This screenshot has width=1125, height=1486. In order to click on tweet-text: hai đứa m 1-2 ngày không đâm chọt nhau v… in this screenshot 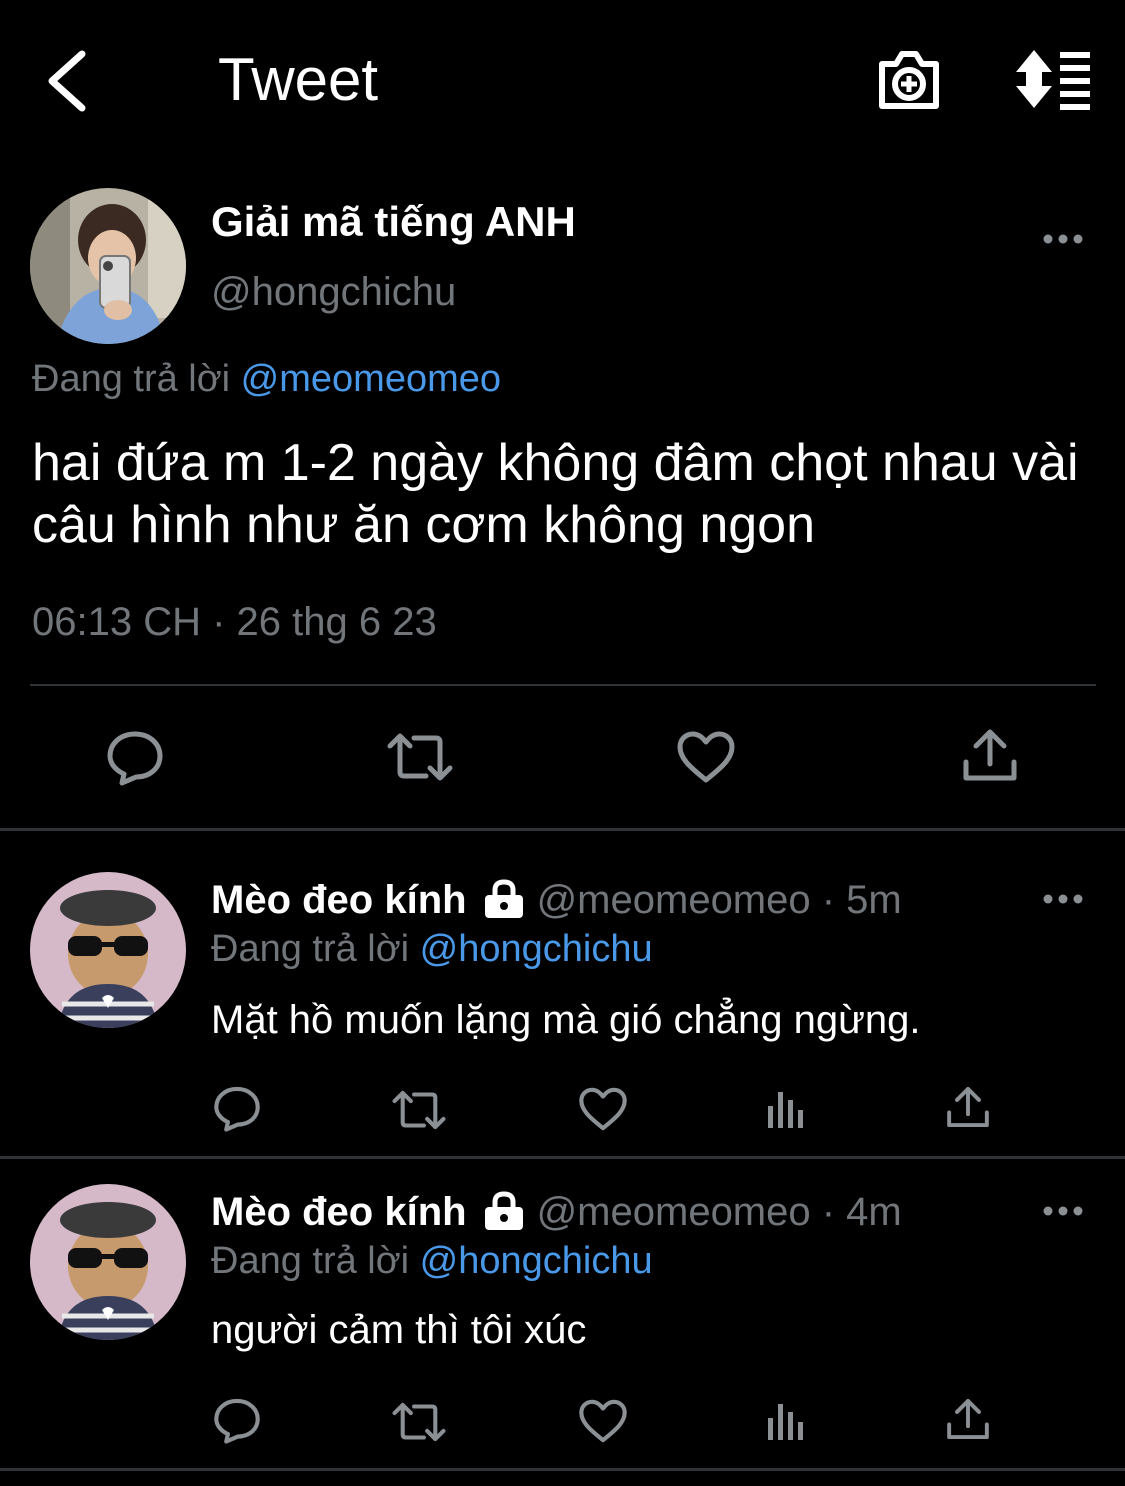, I will do `click(555, 494)`.